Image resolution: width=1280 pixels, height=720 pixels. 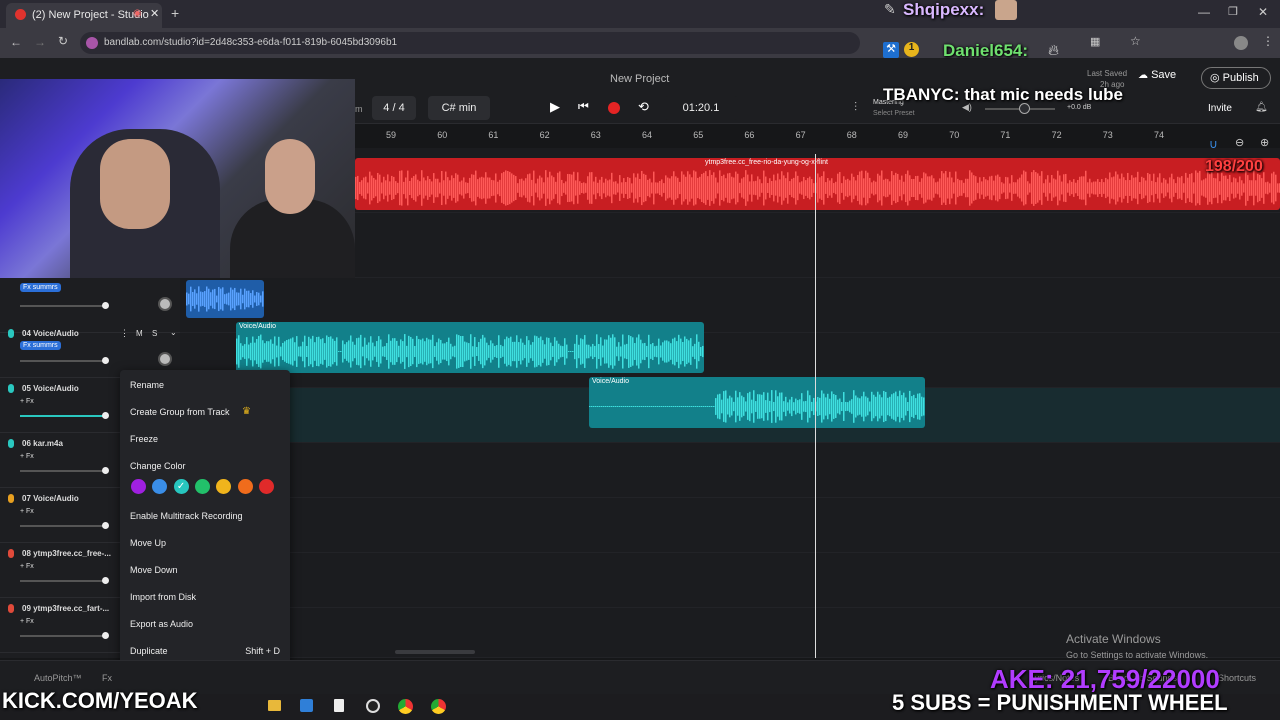 I want to click on tab-close-icon: ✕, so click(x=154, y=13).